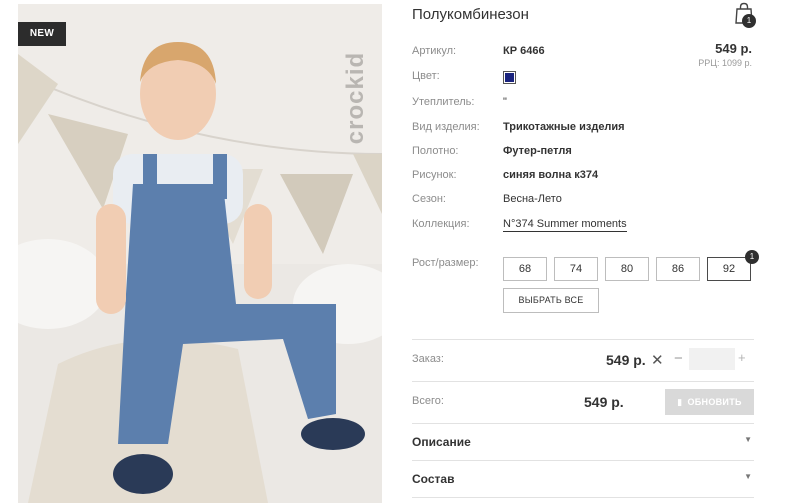  I want to click on size-selected-count-badge: 1, so click(752, 257).